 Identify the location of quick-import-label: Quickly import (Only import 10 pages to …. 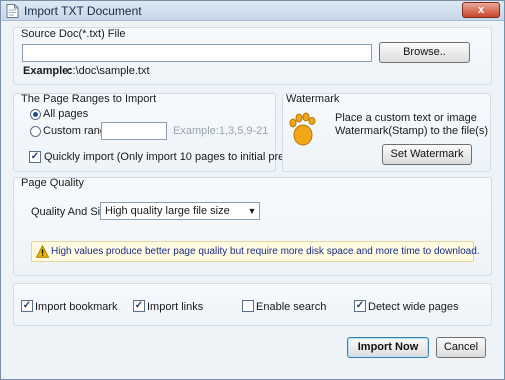
(177, 157).